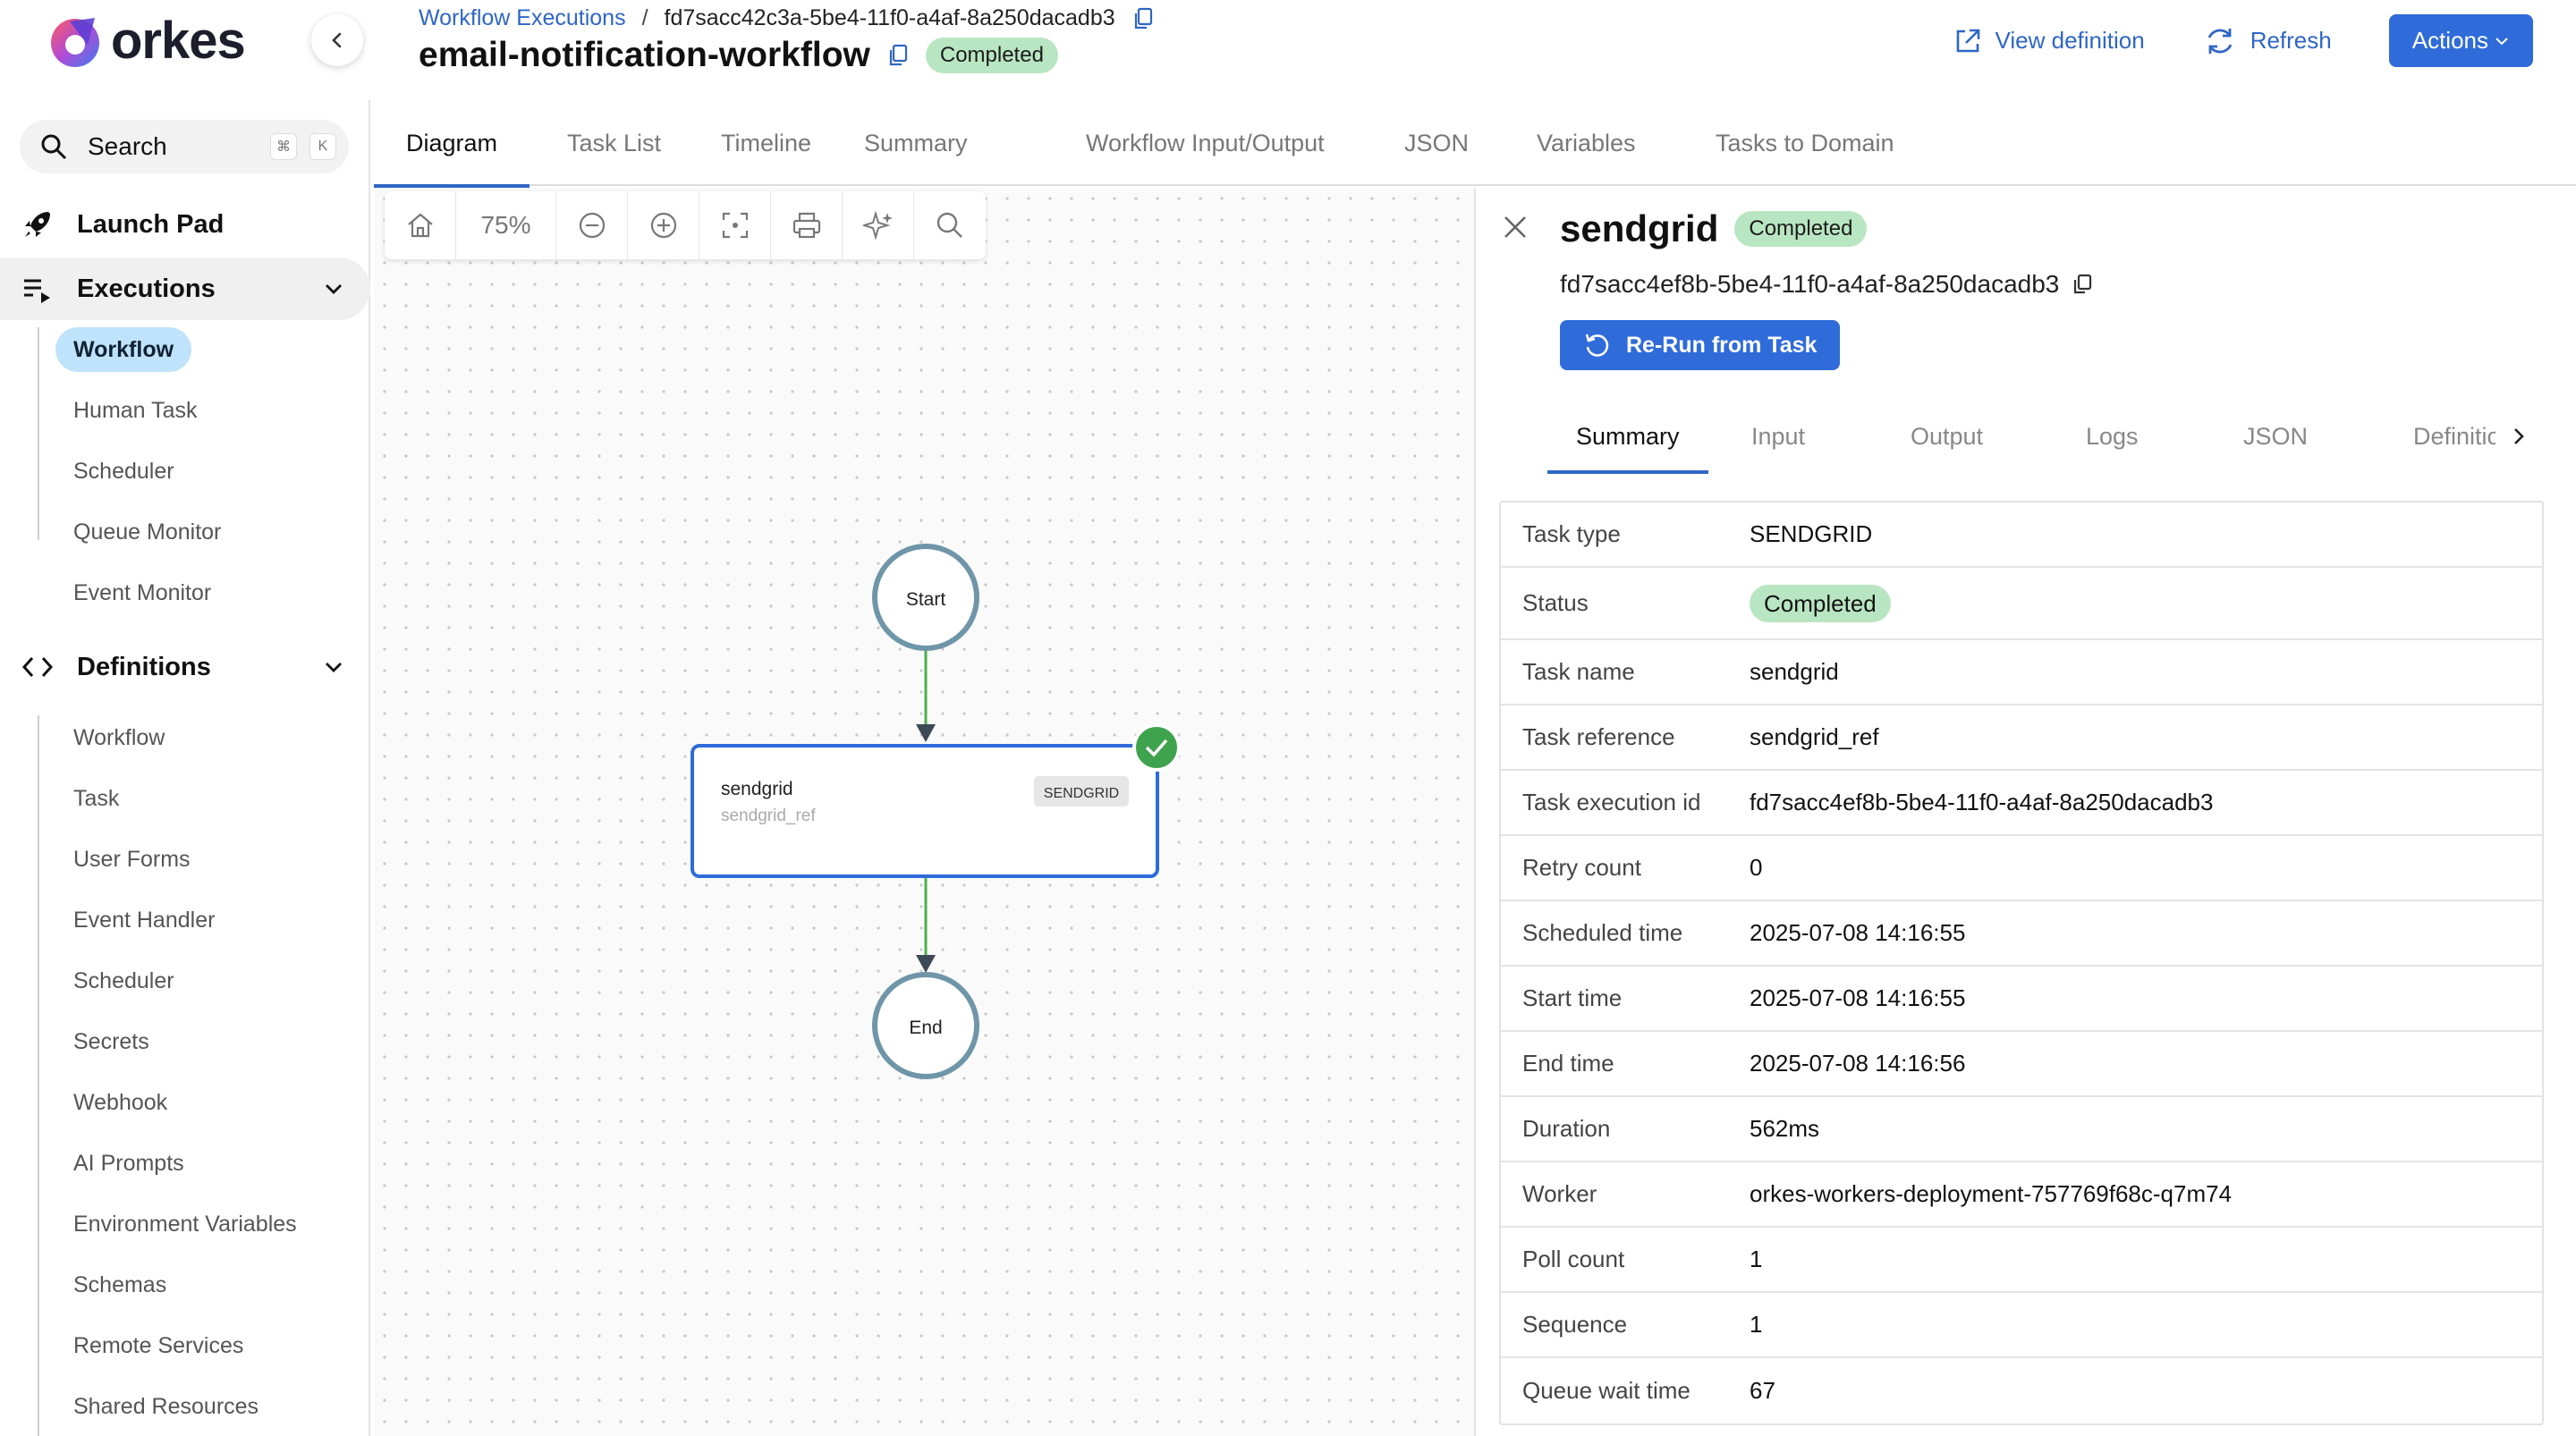 The image size is (2576, 1436). What do you see at coordinates (123, 981) in the screenshot?
I see `sidebar-item-def-scheduler: Scheduler` at bounding box center [123, 981].